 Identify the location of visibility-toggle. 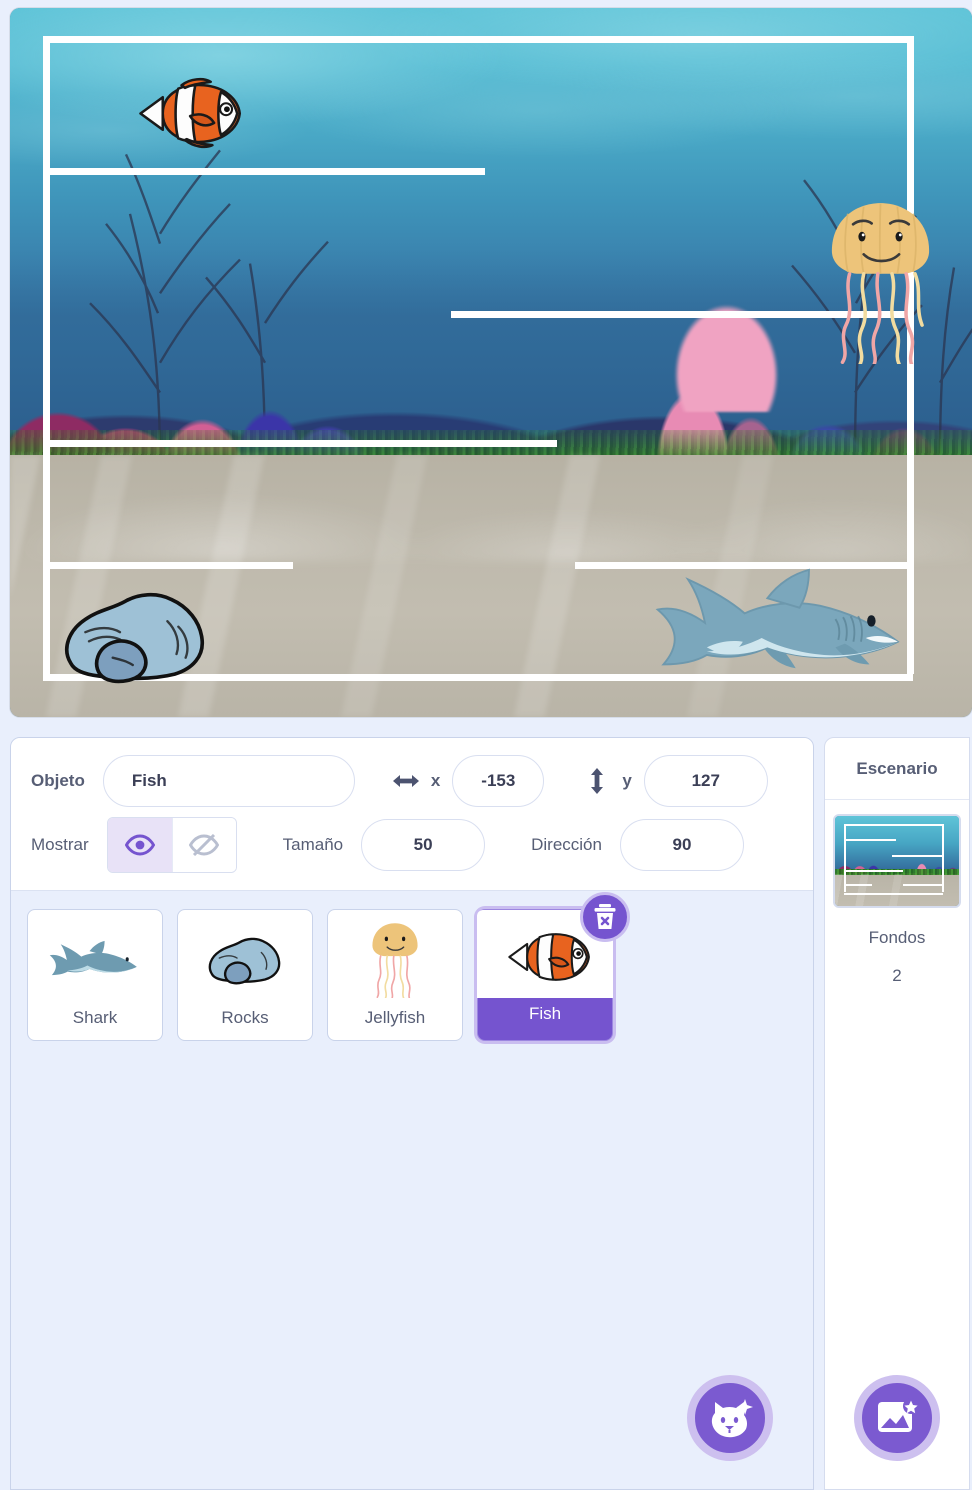
(171, 845).